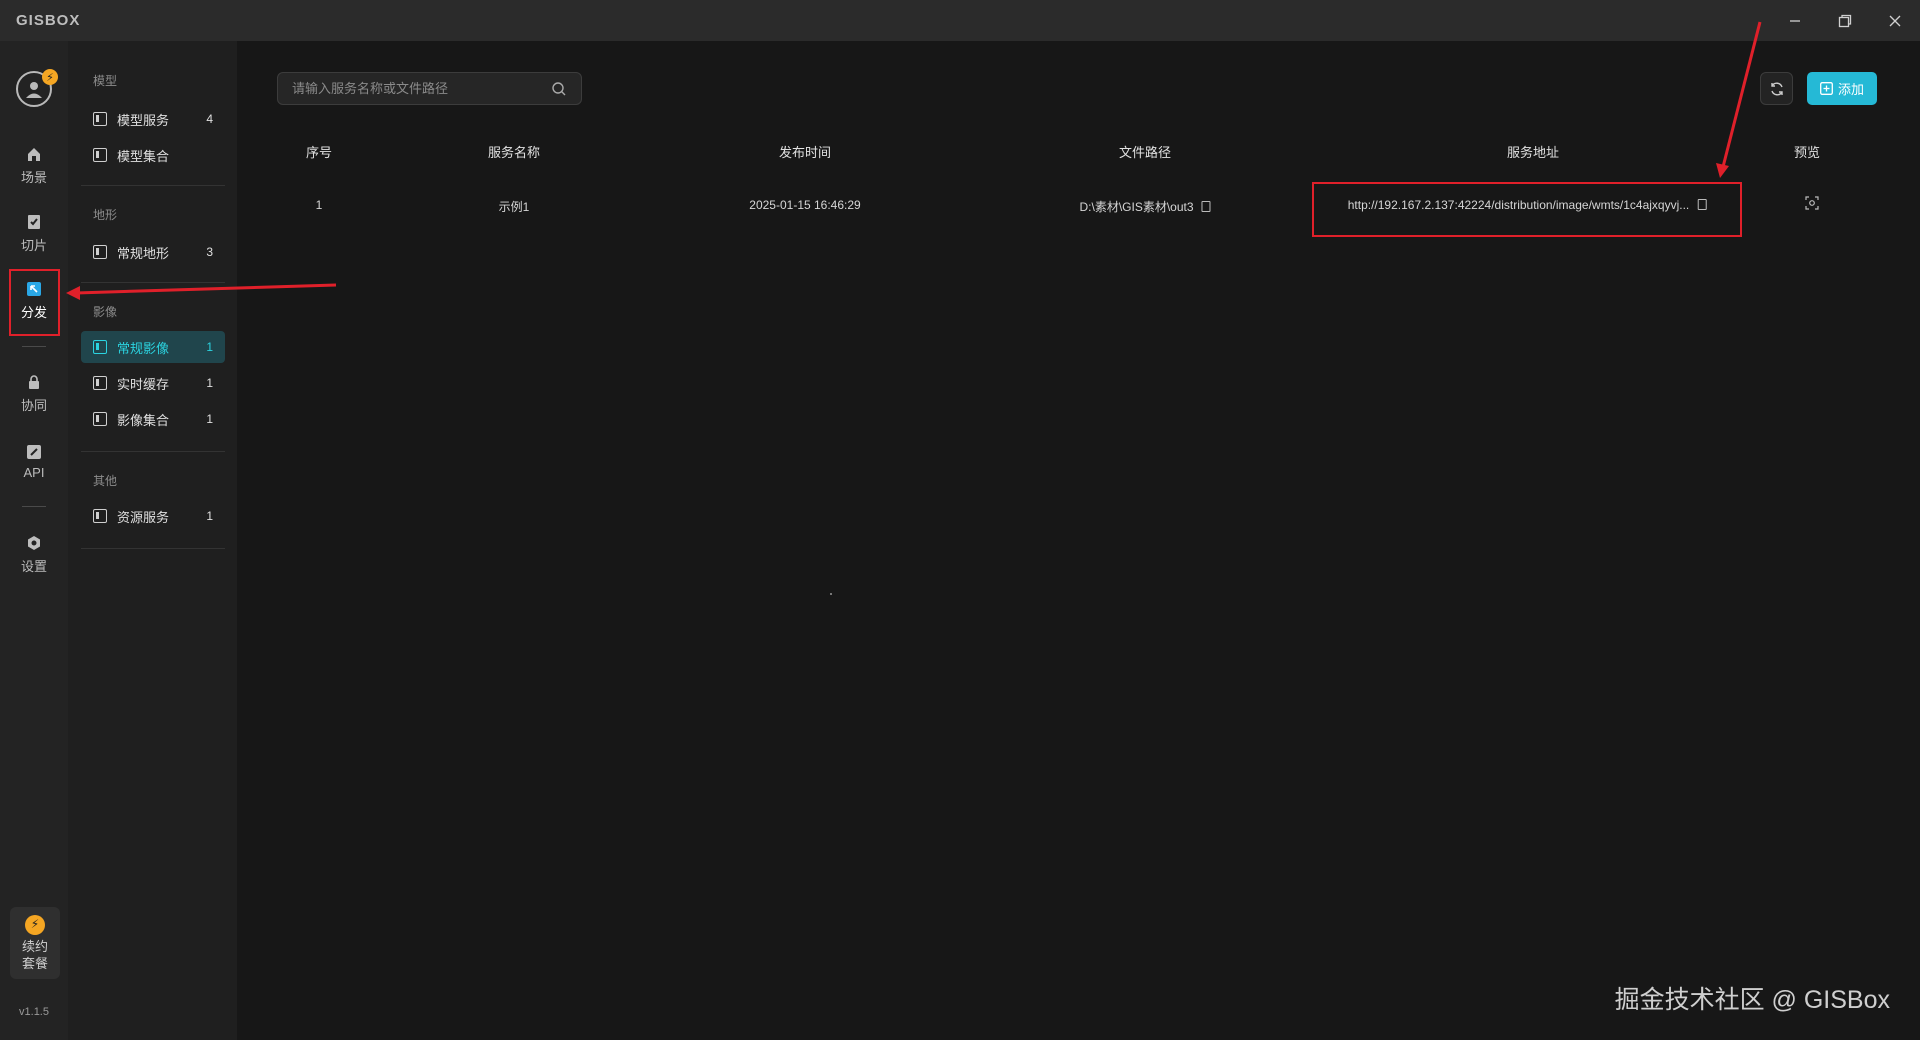 This screenshot has width=1920, height=1040. What do you see at coordinates (100, 252) in the screenshot?
I see `terrain-icon` at bounding box center [100, 252].